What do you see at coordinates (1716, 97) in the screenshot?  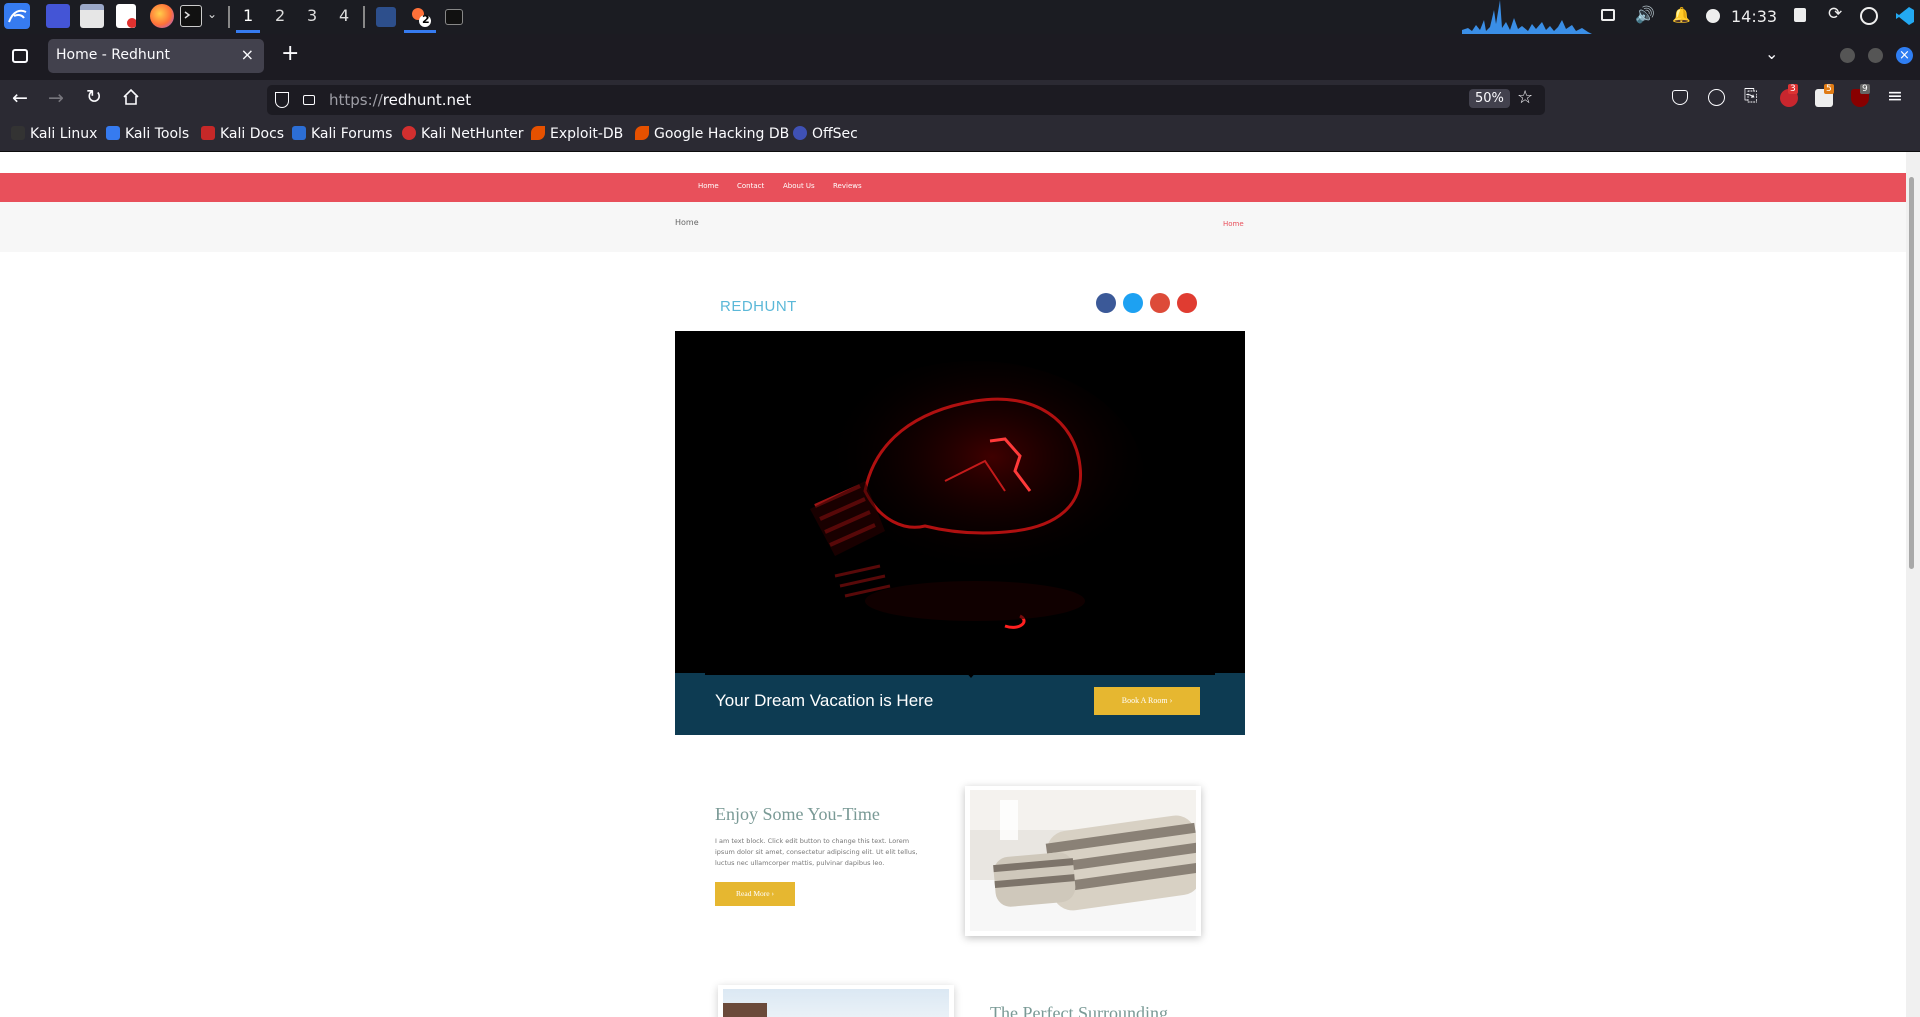 I see `account-icon` at bounding box center [1716, 97].